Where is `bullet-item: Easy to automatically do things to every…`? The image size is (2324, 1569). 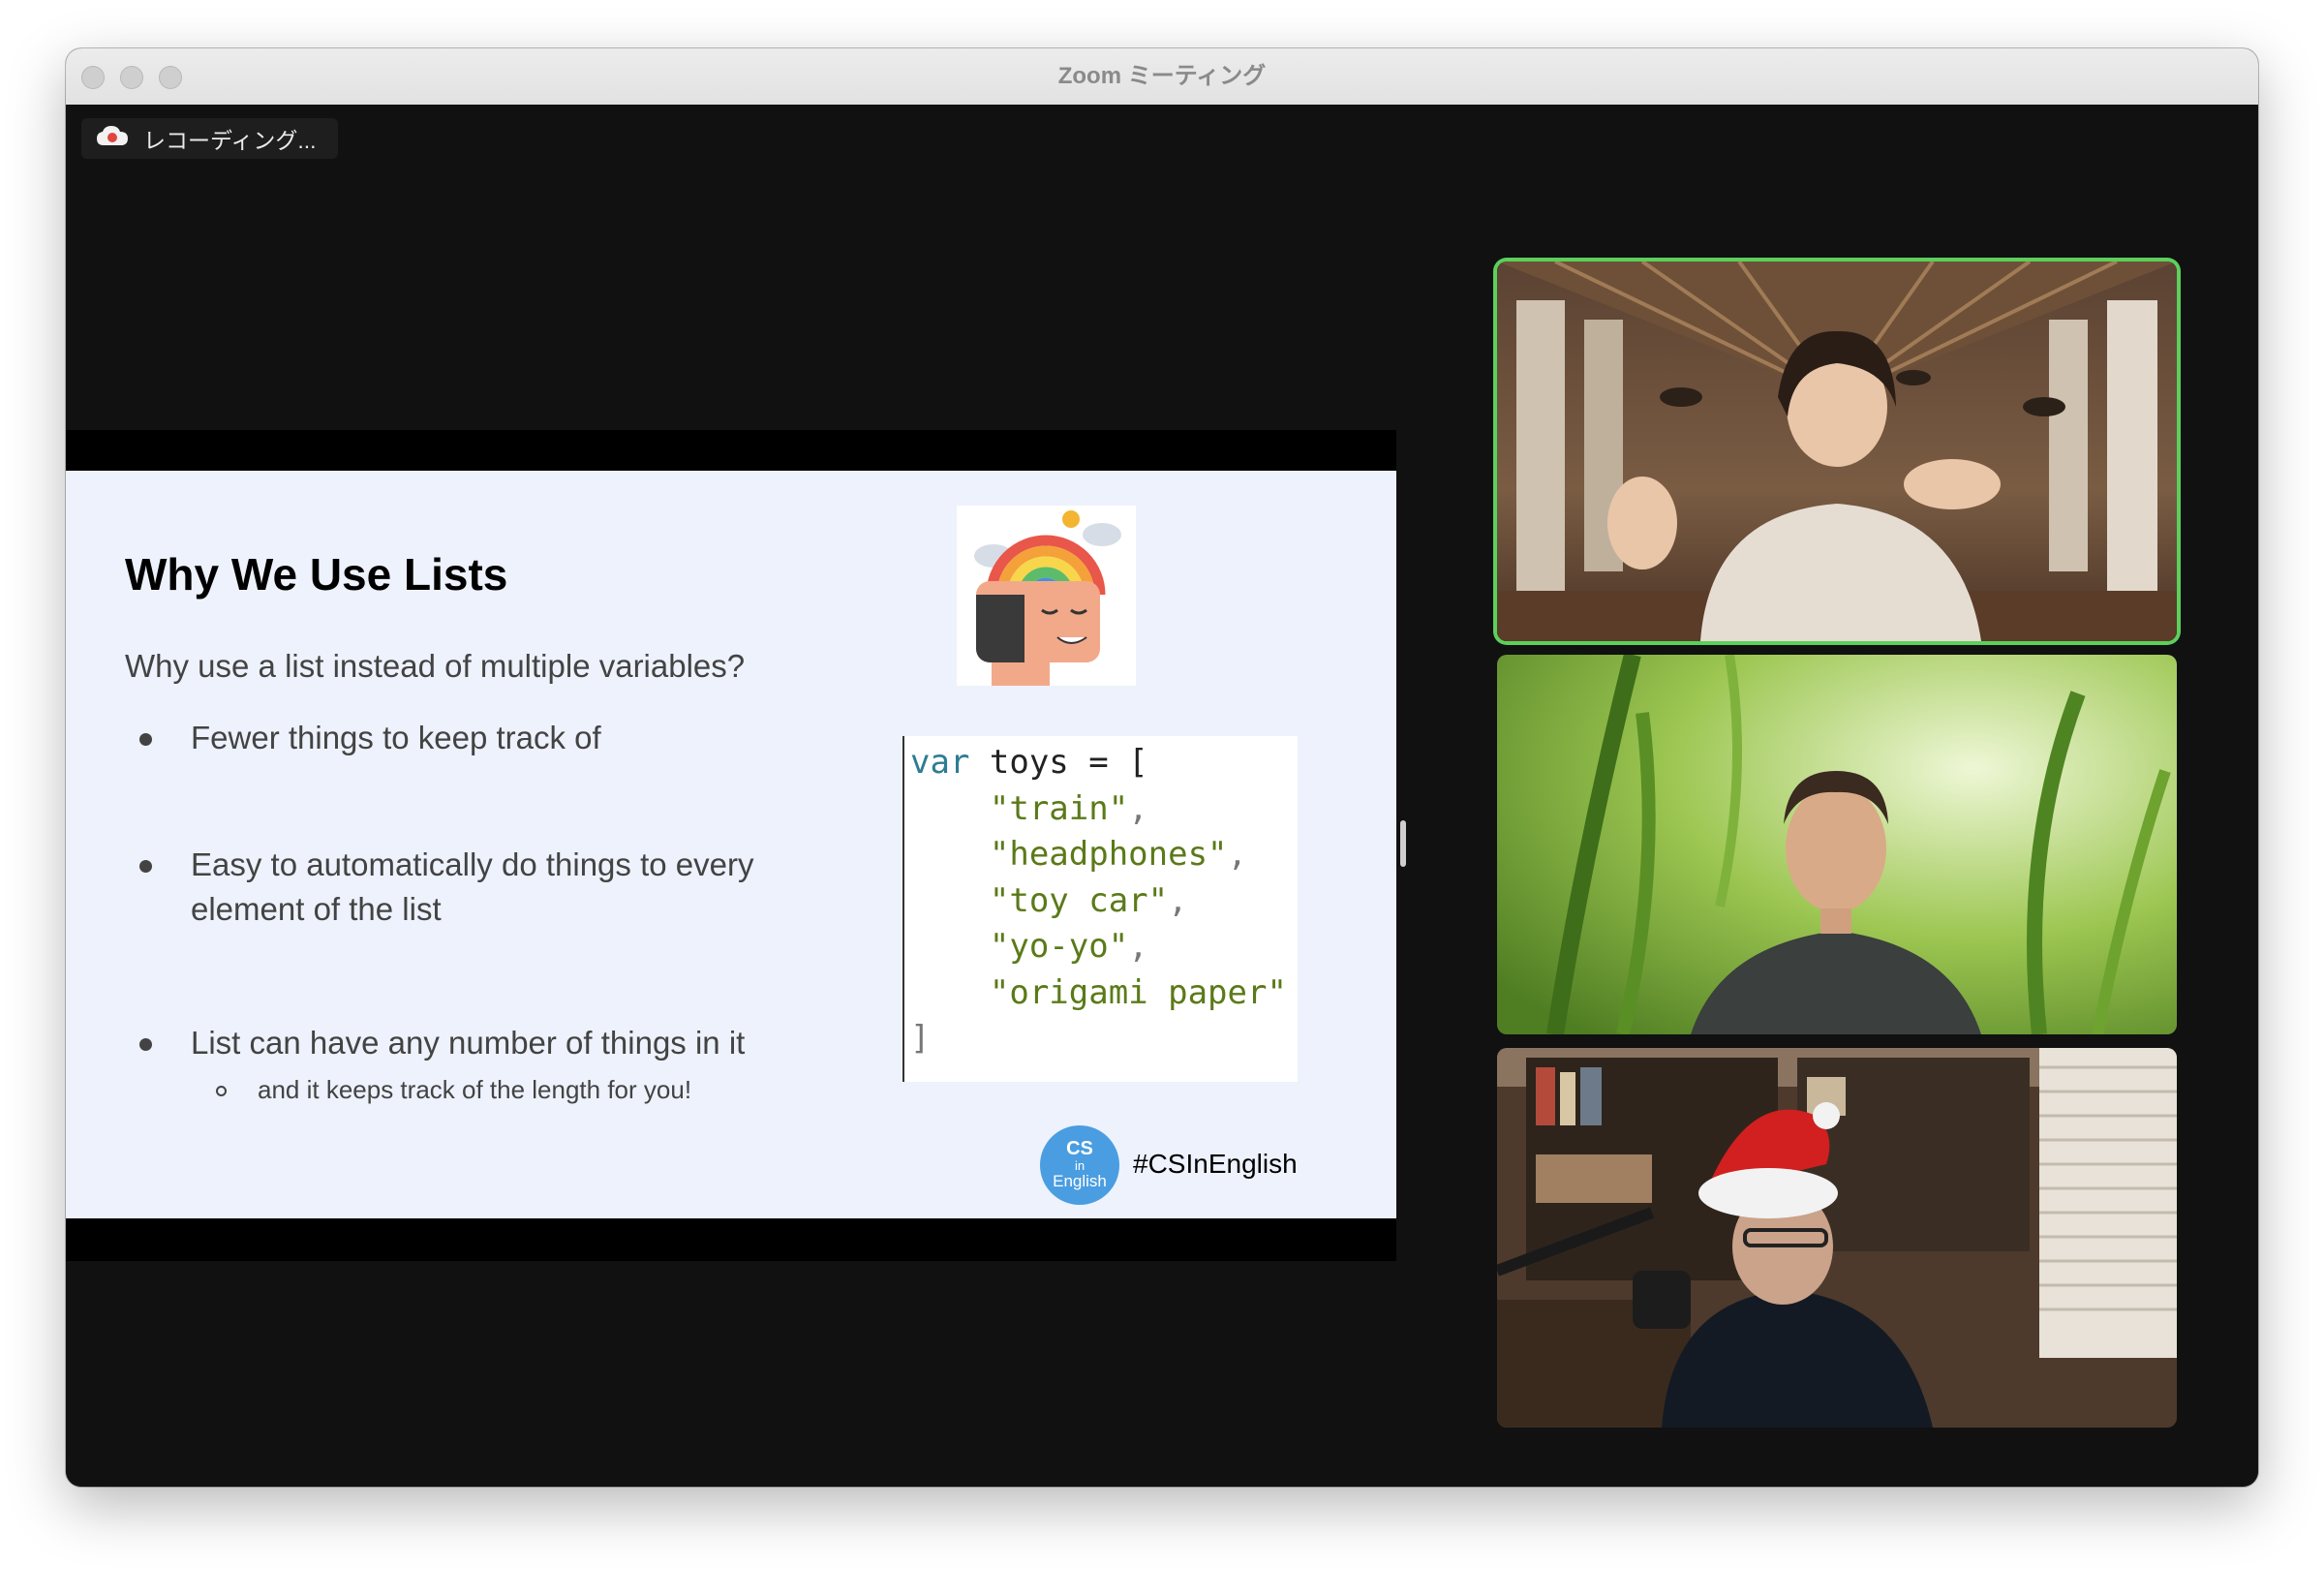
bullet-item: Easy to automatically do things to every… is located at coordinates (494, 887).